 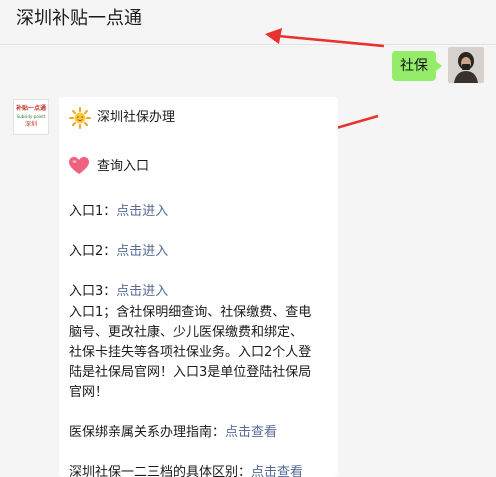 What do you see at coordinates (89, 392) in the screenshot?
I see `description-line: 官网！` at bounding box center [89, 392].